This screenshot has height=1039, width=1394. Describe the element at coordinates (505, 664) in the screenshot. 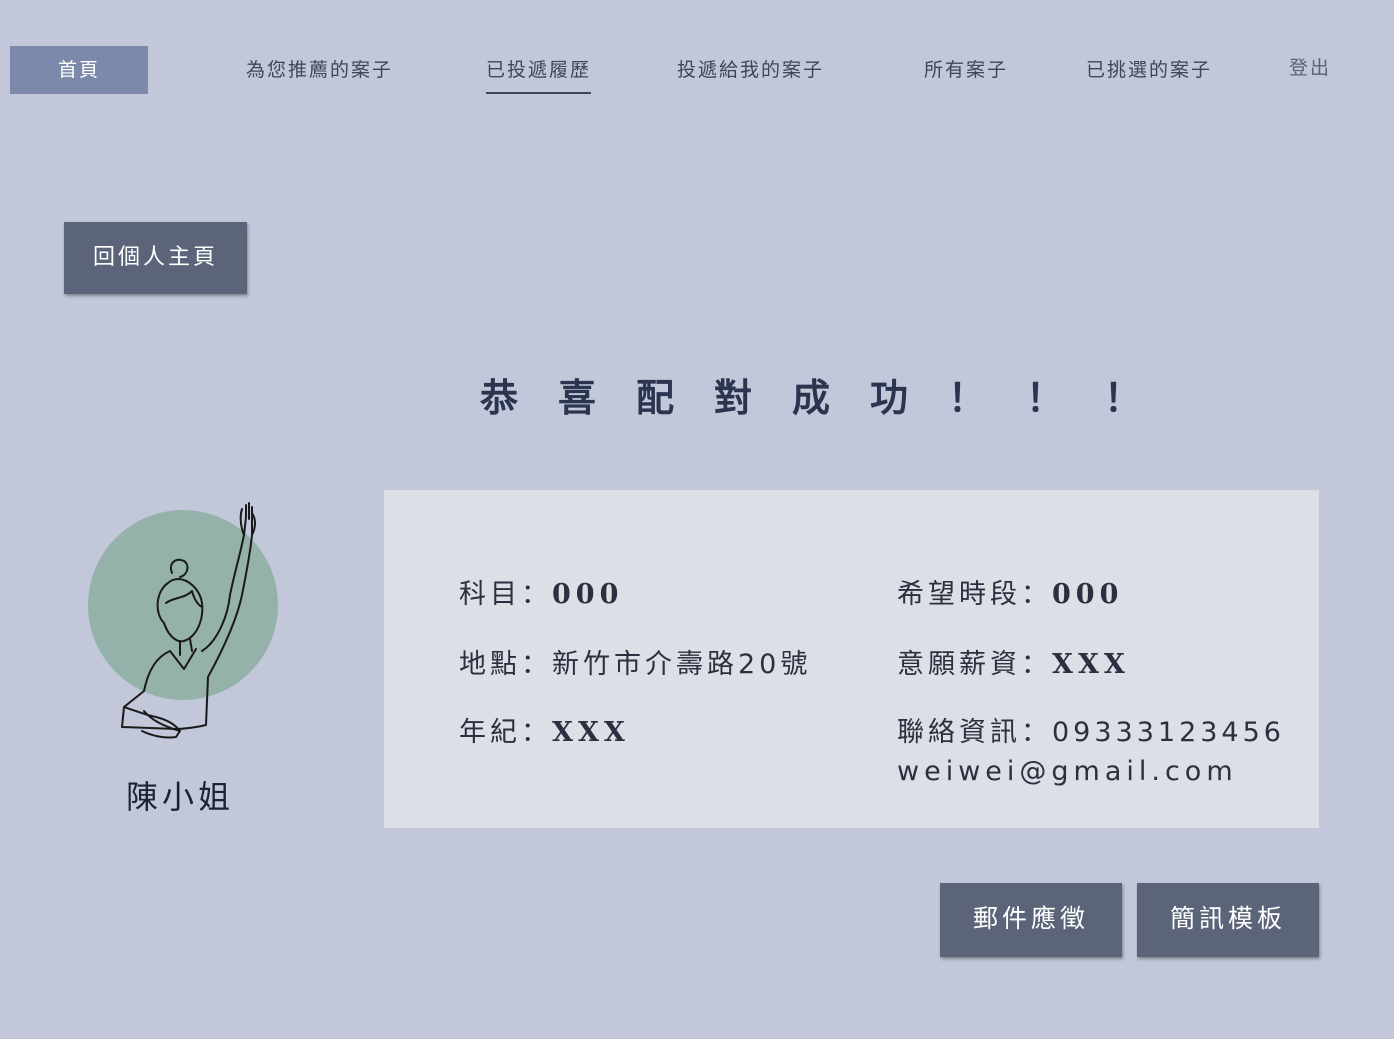

I see `location-label: 地點：` at that location.